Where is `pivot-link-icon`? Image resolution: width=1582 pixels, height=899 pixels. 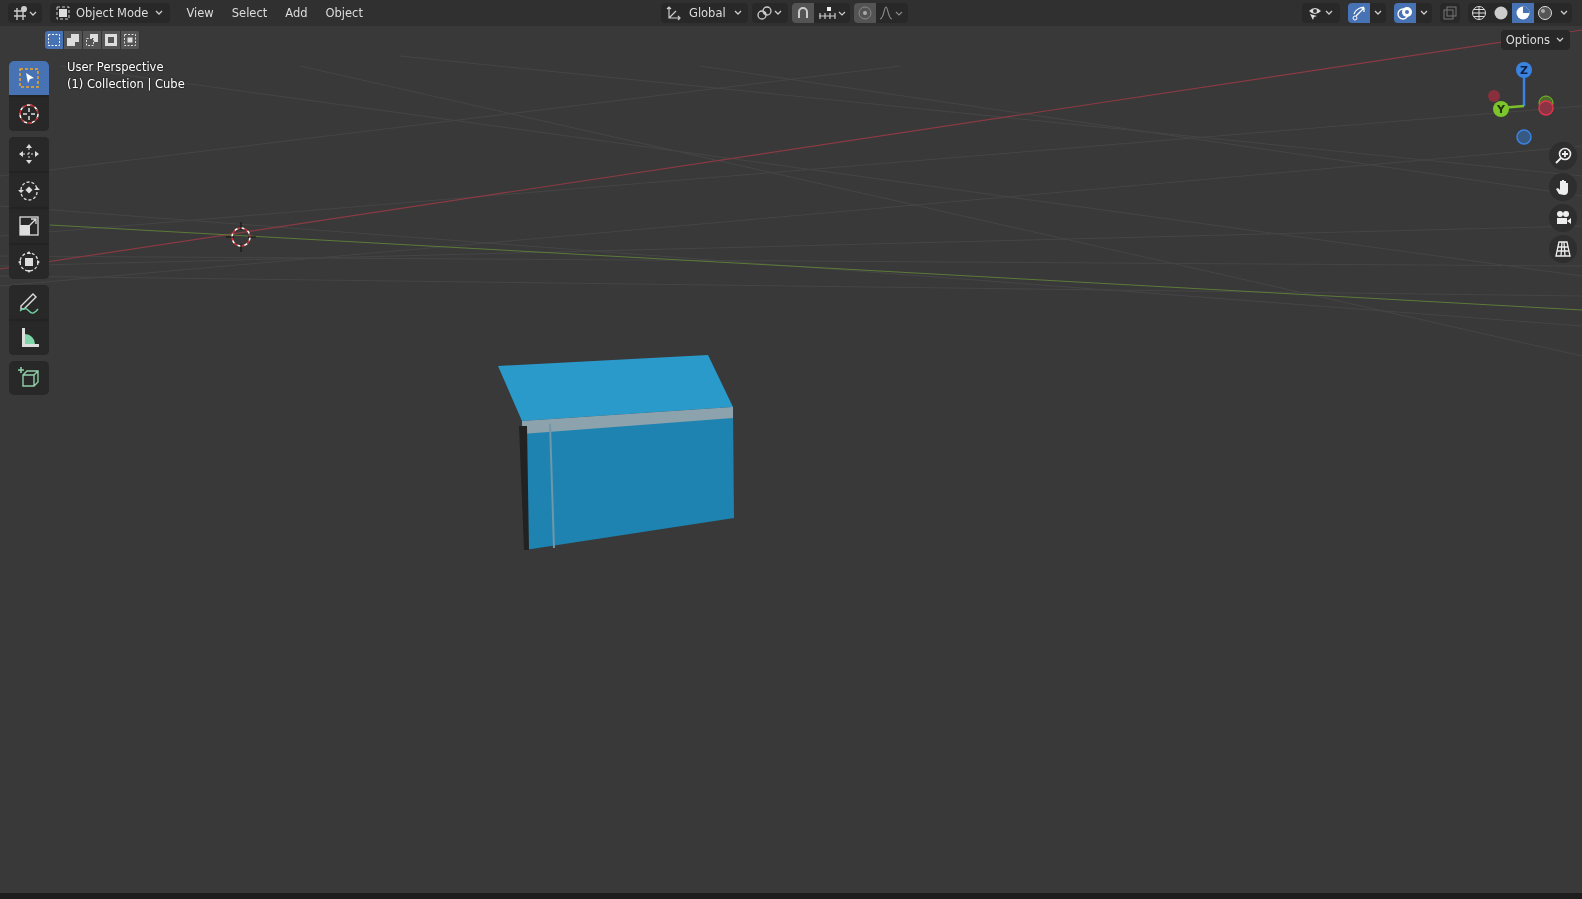
pivot-link-icon is located at coordinates (769, 13).